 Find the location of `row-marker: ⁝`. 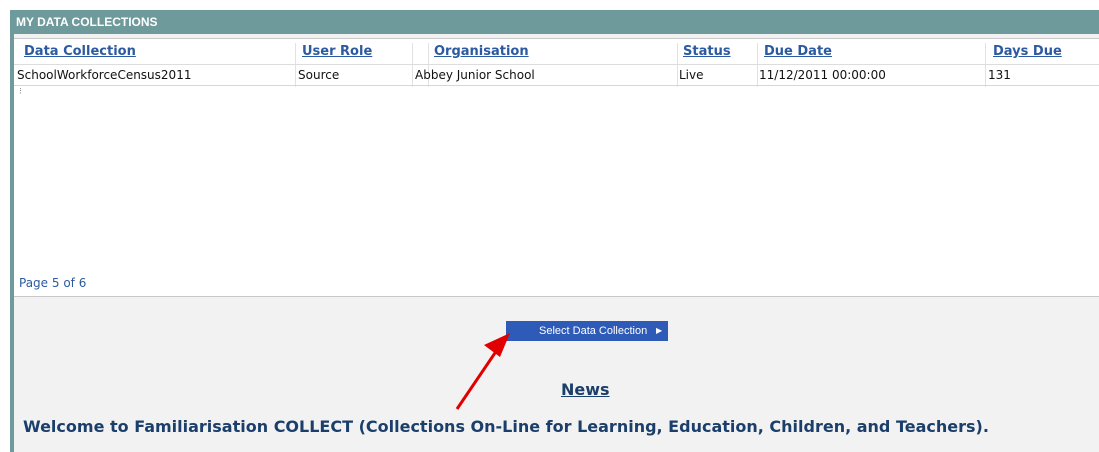

row-marker: ⁝ is located at coordinates (20, 92).